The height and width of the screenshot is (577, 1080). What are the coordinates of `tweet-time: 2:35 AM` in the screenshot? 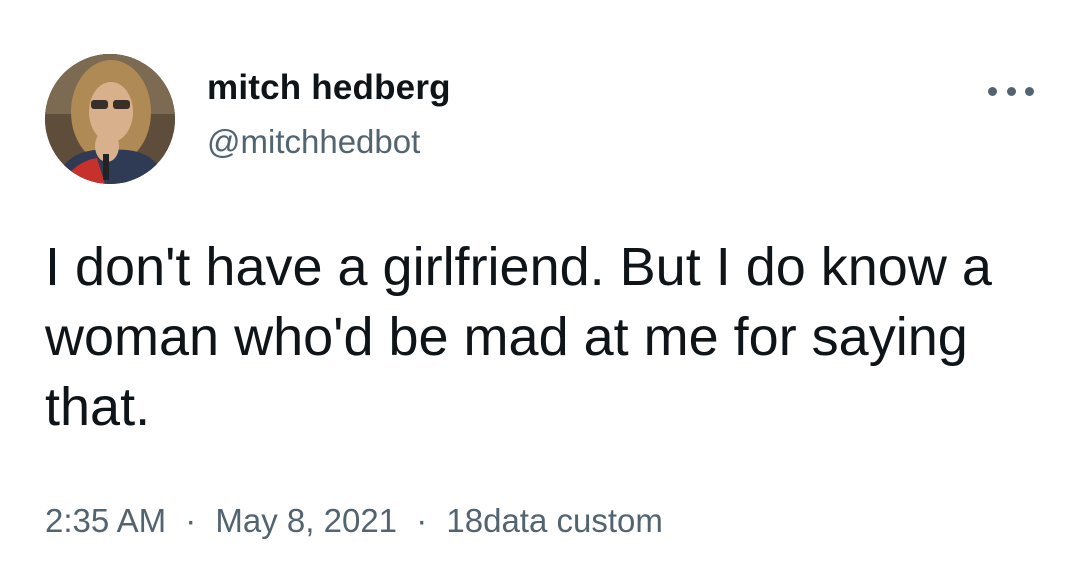 It's located at (105, 520).